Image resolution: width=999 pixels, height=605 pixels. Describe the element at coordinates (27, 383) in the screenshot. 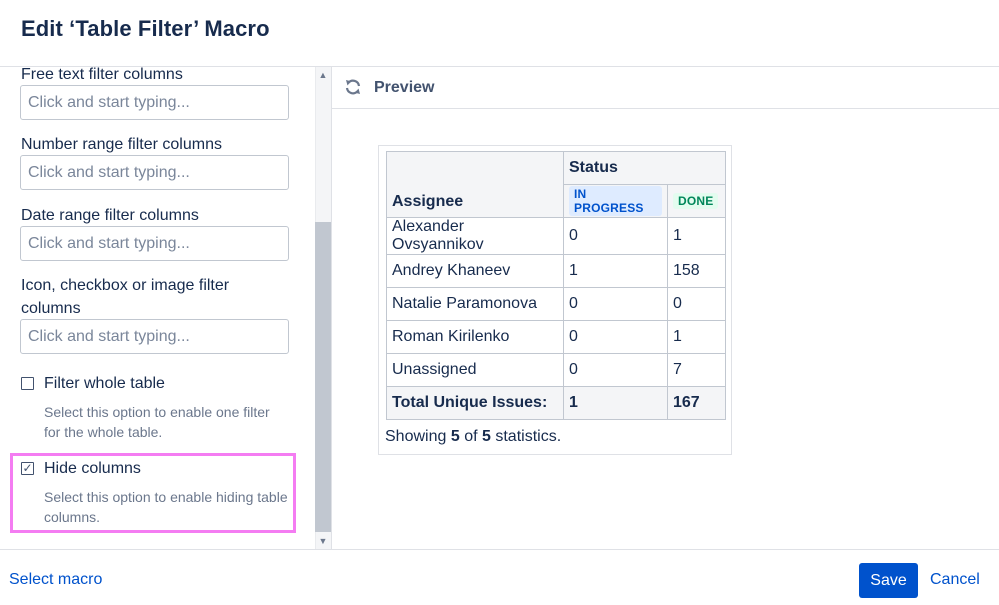

I see `filter-whole-table-checkbox` at that location.